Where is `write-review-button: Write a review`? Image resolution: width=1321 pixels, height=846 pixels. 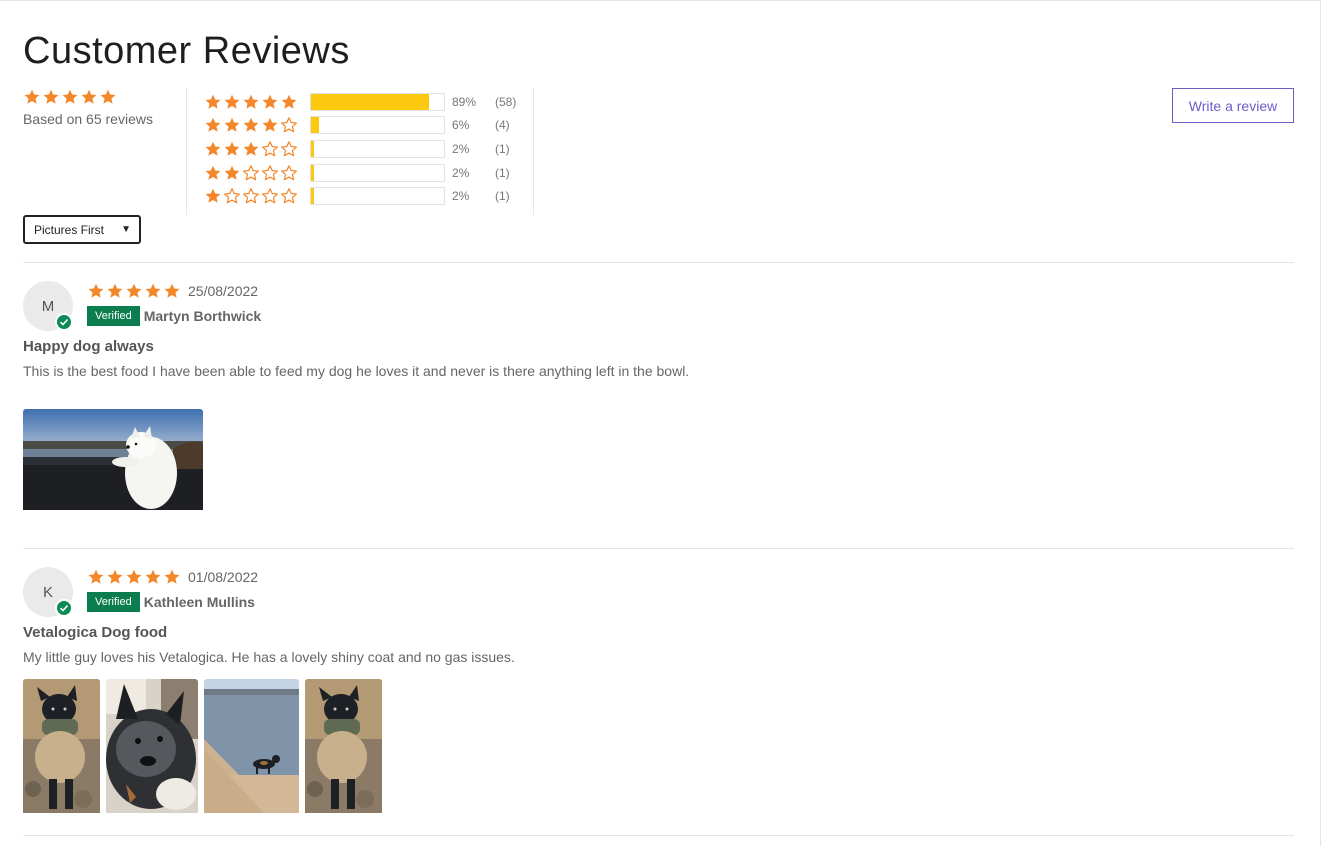
write-review-button: Write a review is located at coordinates (1233, 105).